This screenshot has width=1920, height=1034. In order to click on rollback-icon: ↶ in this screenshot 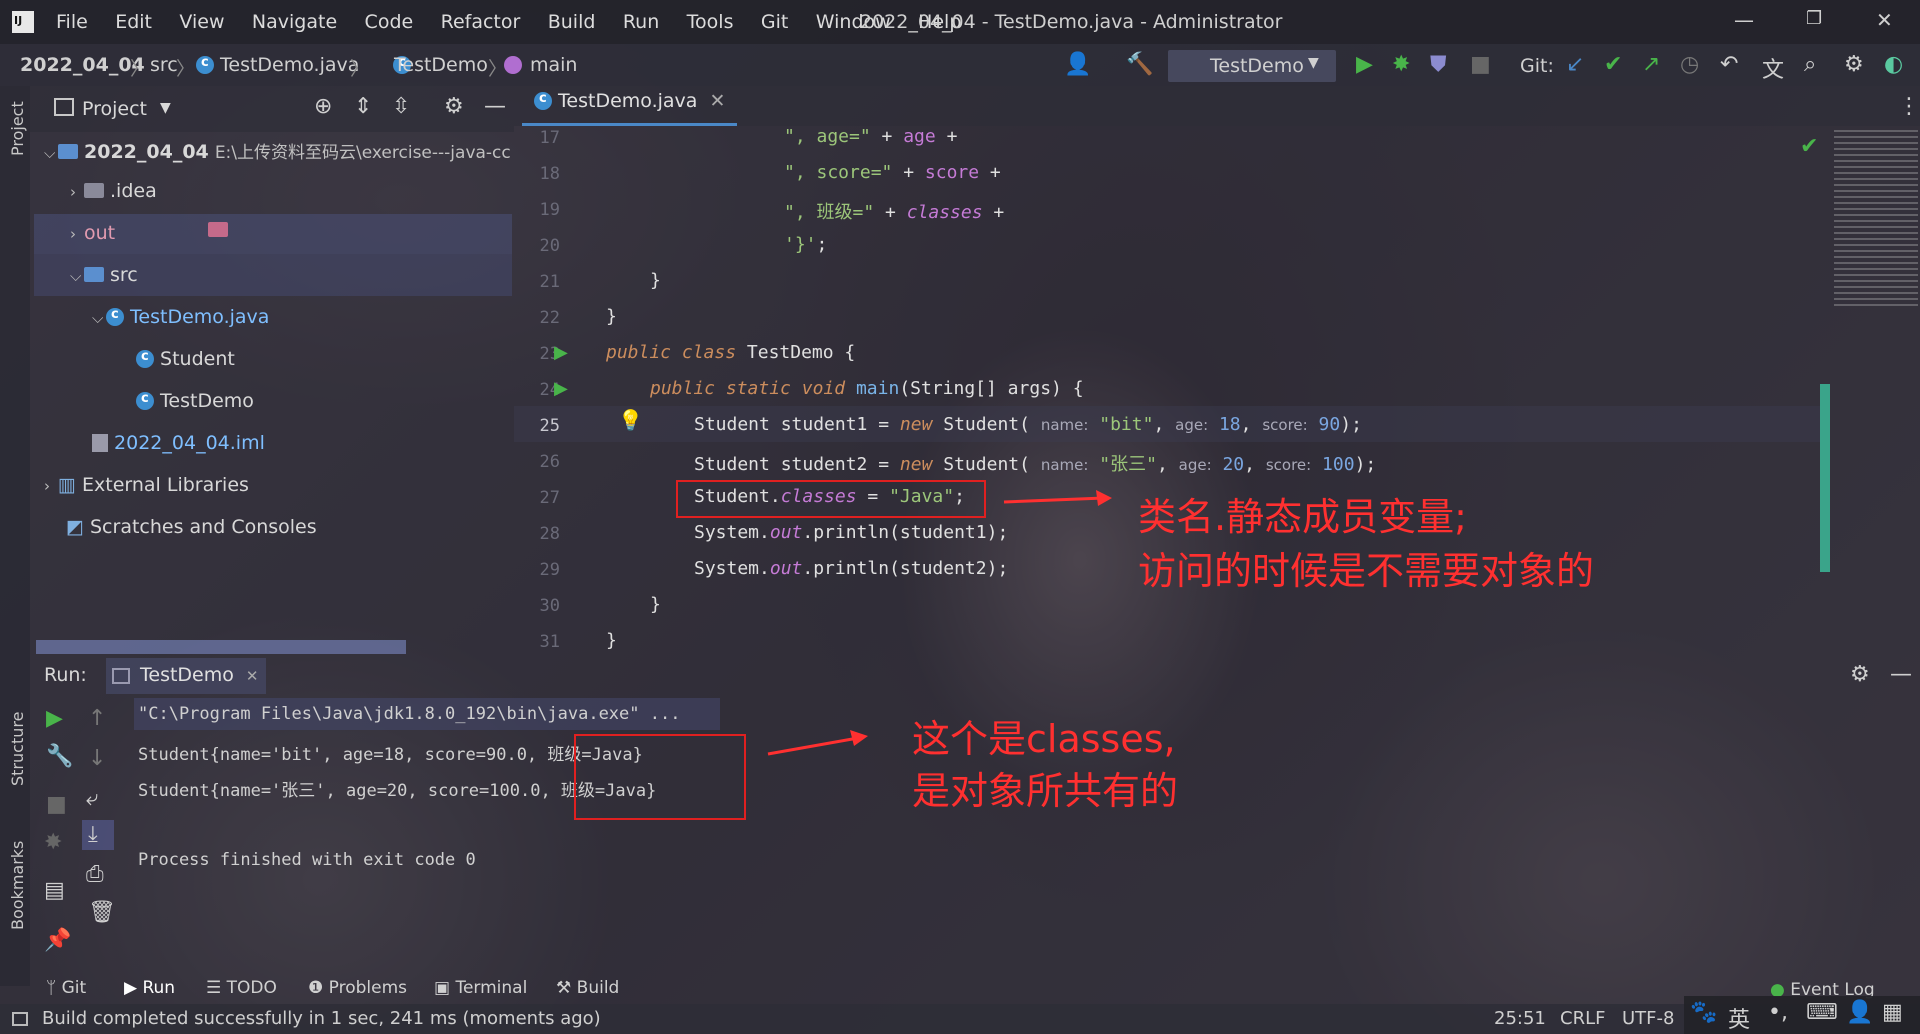, I will do `click(1729, 64)`.